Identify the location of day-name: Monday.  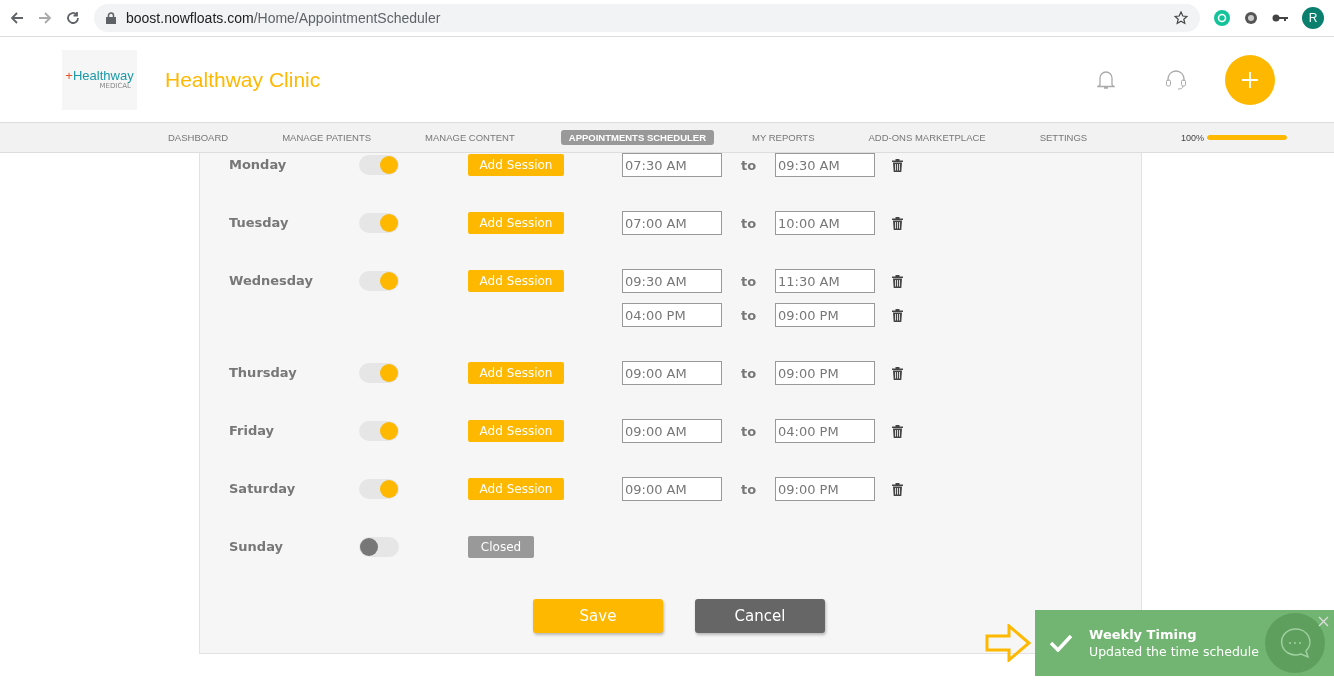
(258, 165).